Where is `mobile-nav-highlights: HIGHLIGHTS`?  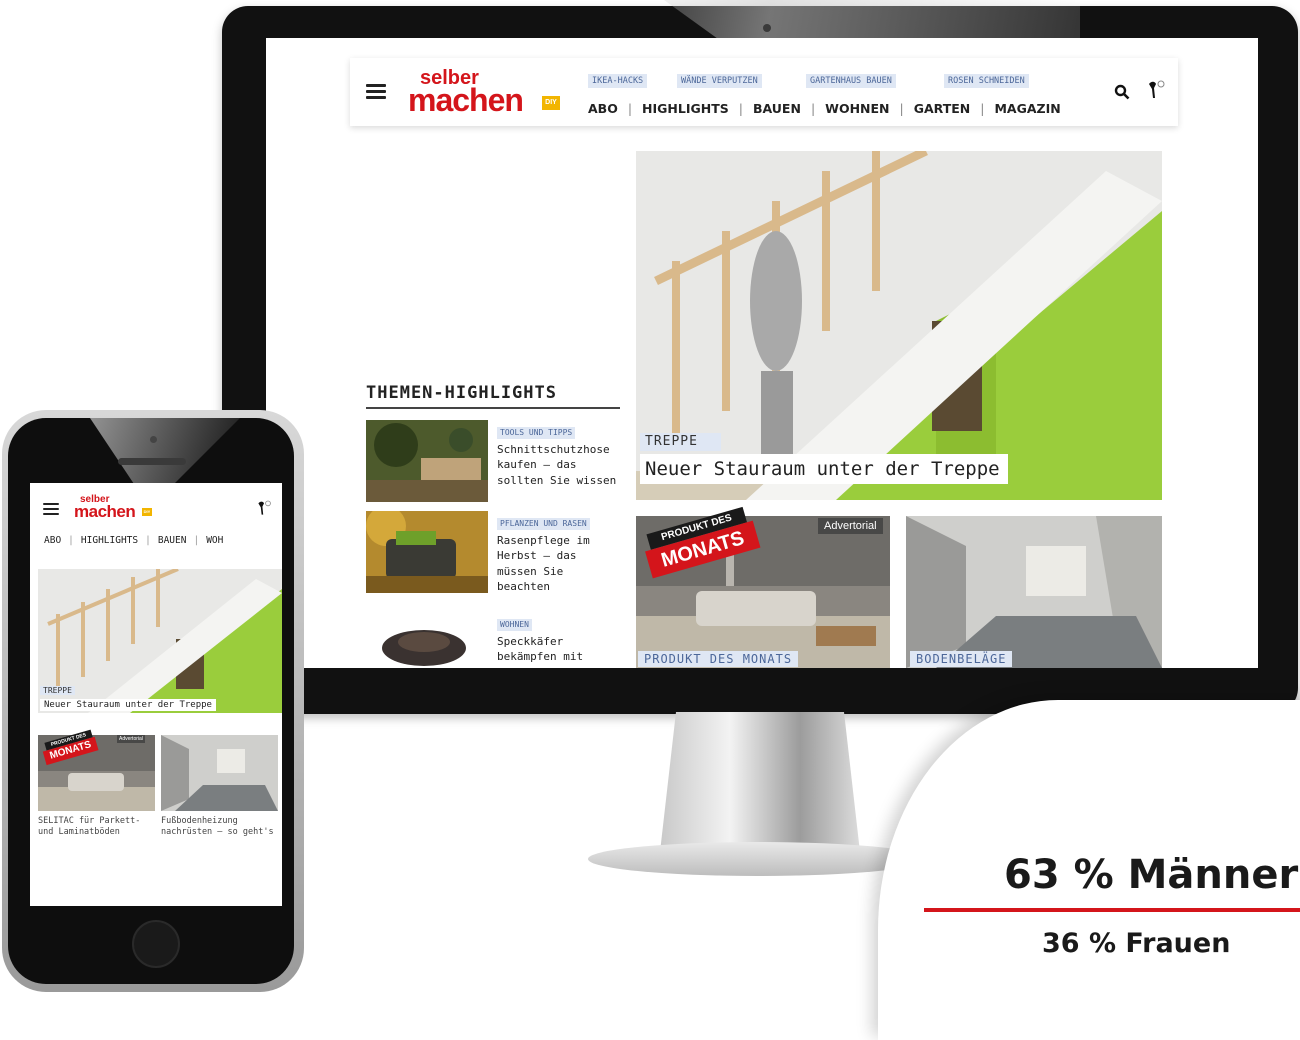 mobile-nav-highlights: HIGHLIGHTS is located at coordinates (109, 540).